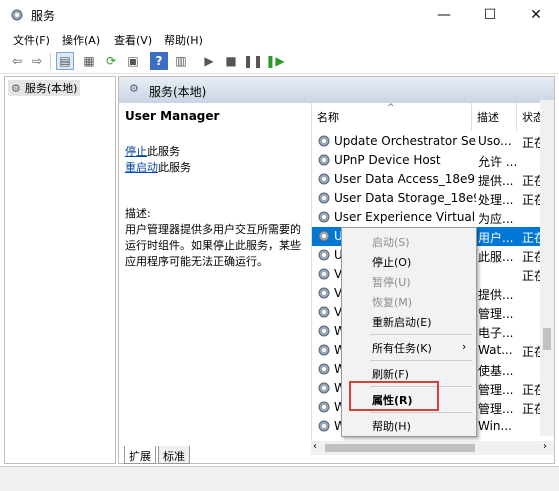 The width and height of the screenshot is (559, 491). What do you see at coordinates (488, 117) in the screenshot?
I see `column-header-label: 描述` at bounding box center [488, 117].